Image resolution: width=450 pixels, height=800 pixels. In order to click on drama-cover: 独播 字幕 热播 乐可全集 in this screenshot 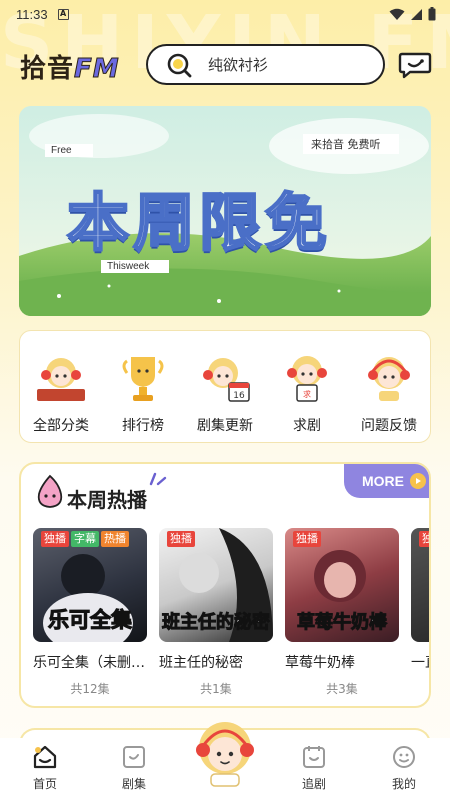, I will do `click(90, 585)`.